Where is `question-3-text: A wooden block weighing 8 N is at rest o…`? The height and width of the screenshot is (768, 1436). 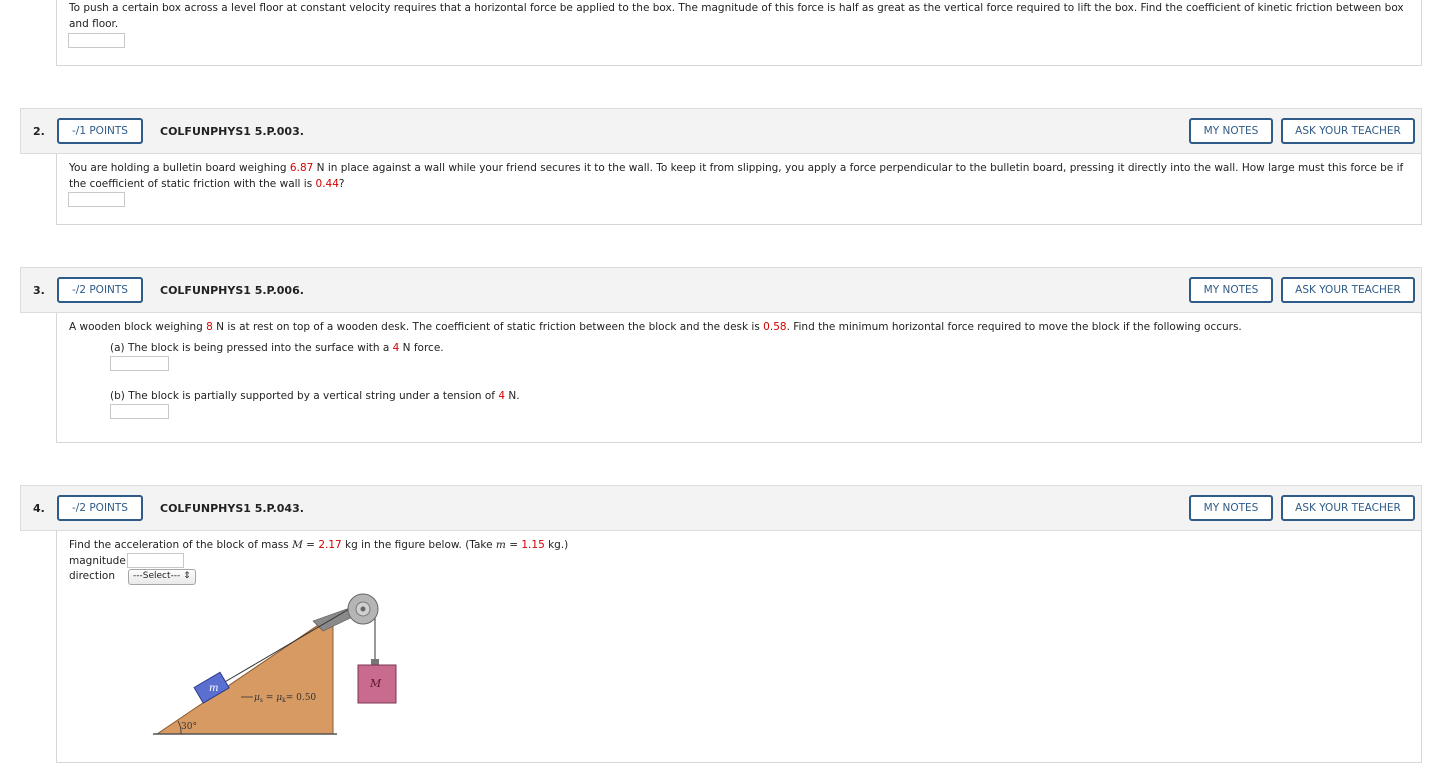
question-3-text: A wooden block weighing 8 N is at rest o… is located at coordinates (655, 327).